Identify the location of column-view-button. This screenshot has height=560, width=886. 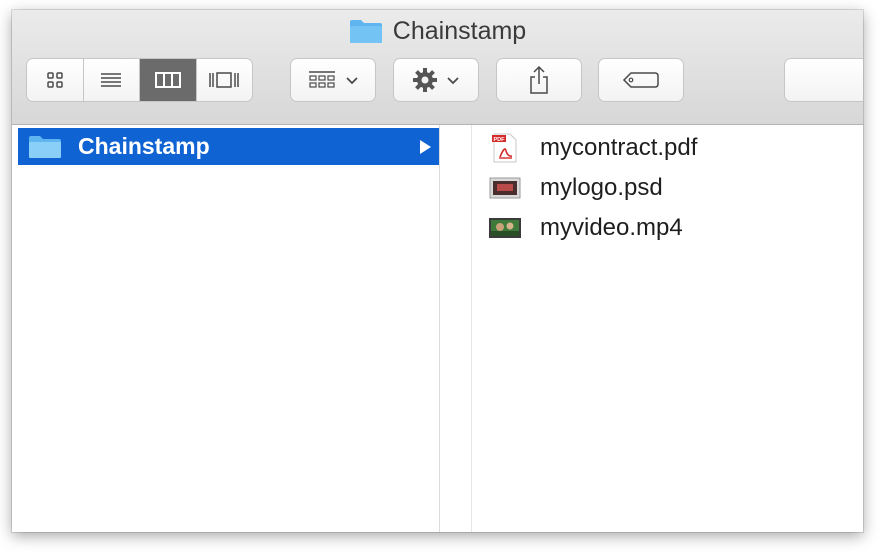
(168, 80).